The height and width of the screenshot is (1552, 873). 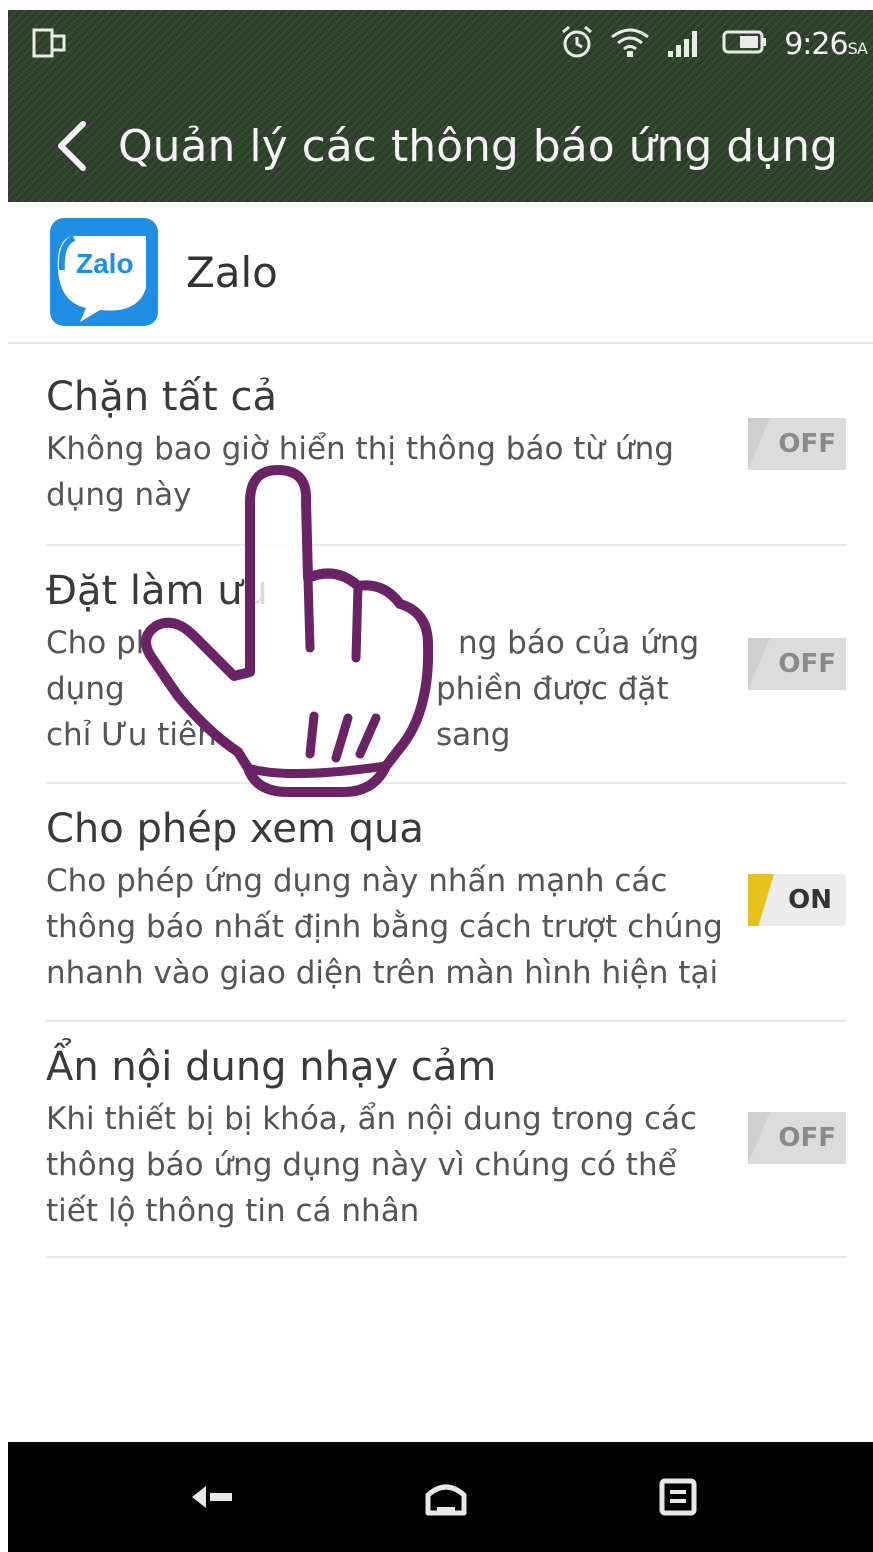 I want to click on hide-sensitive-toggle: OFF, so click(x=797, y=1138).